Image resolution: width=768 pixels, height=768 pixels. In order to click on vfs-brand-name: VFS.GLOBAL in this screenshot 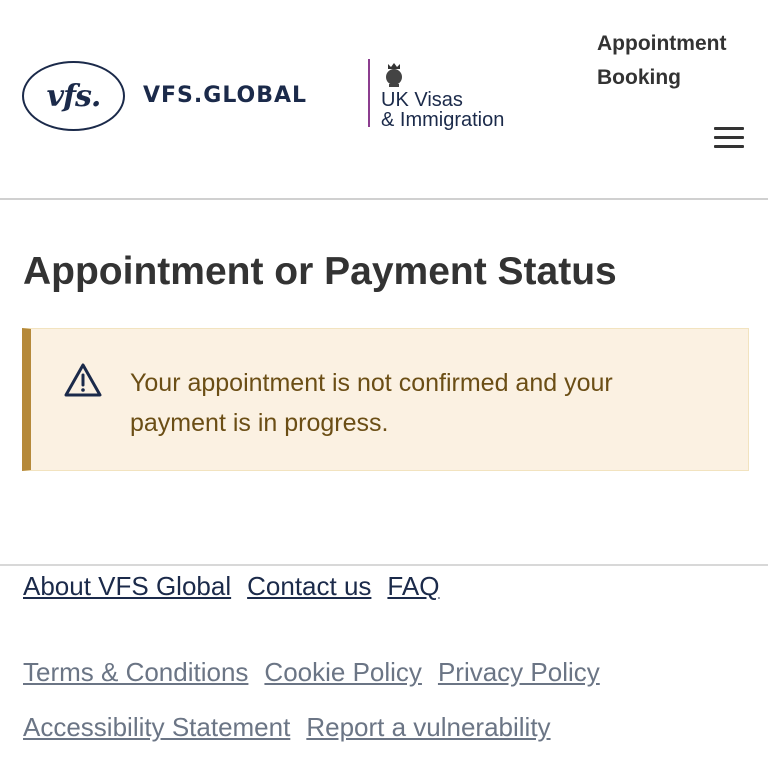, I will do `click(225, 95)`.